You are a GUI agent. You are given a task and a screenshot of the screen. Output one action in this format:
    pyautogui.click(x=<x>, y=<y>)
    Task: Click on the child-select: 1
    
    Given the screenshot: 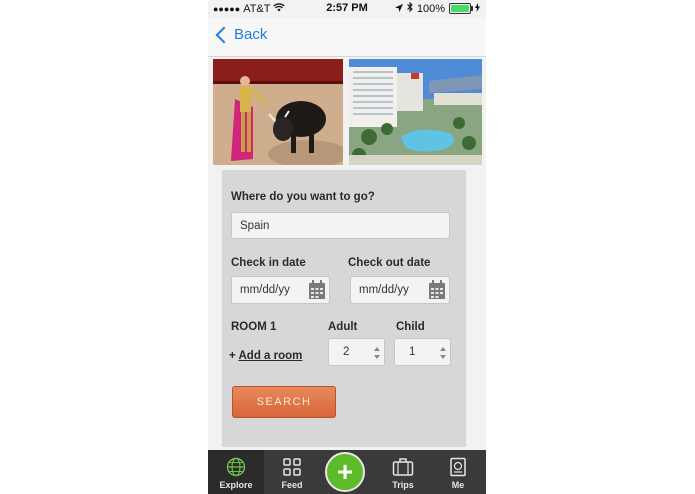 What is the action you would take?
    pyautogui.click(x=422, y=352)
    